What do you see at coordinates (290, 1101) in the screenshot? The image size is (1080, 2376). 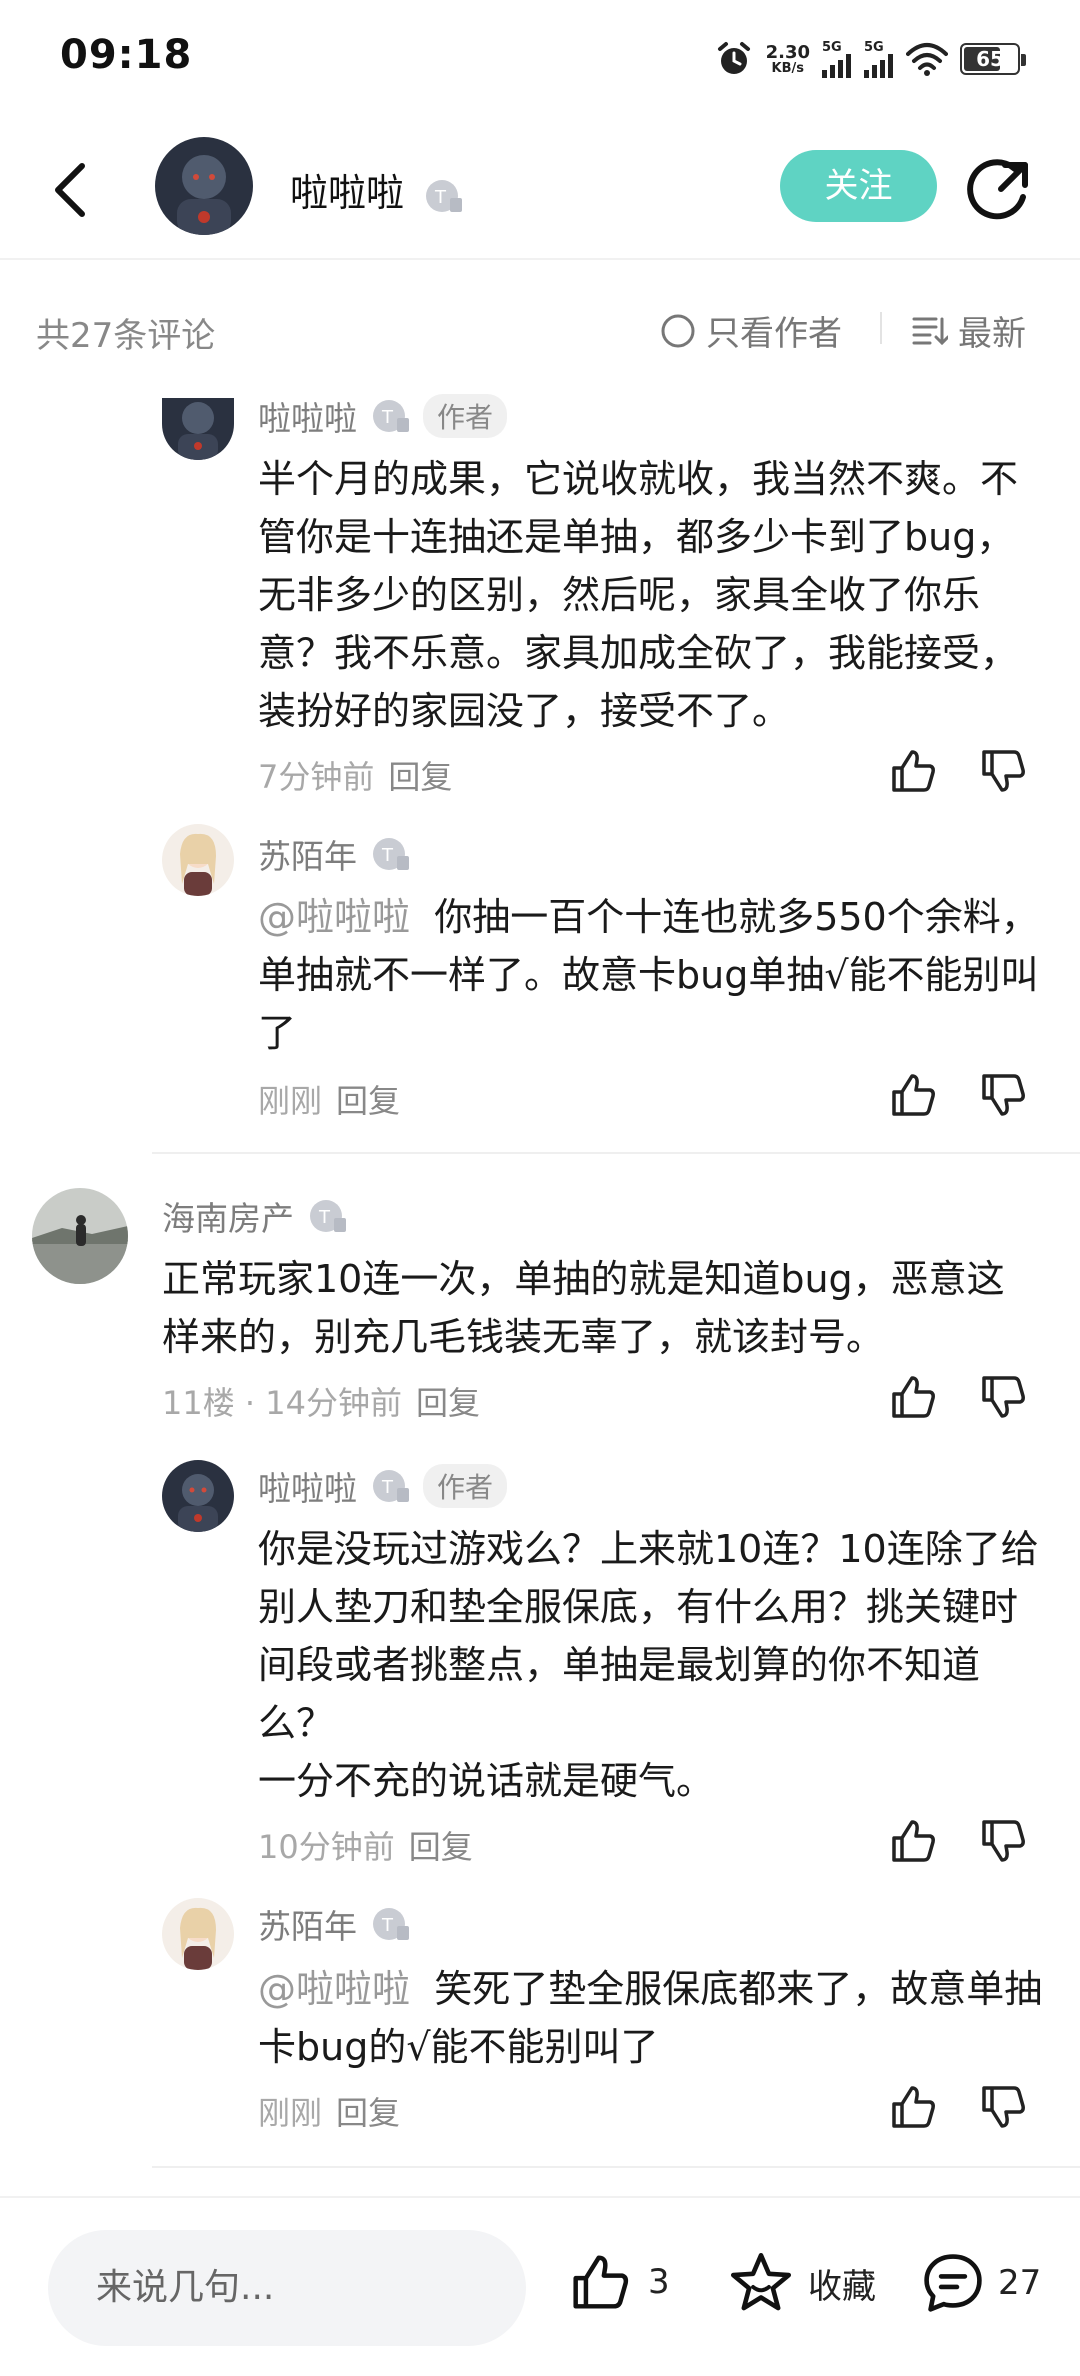 I see `comment-time: 刚刚` at bounding box center [290, 1101].